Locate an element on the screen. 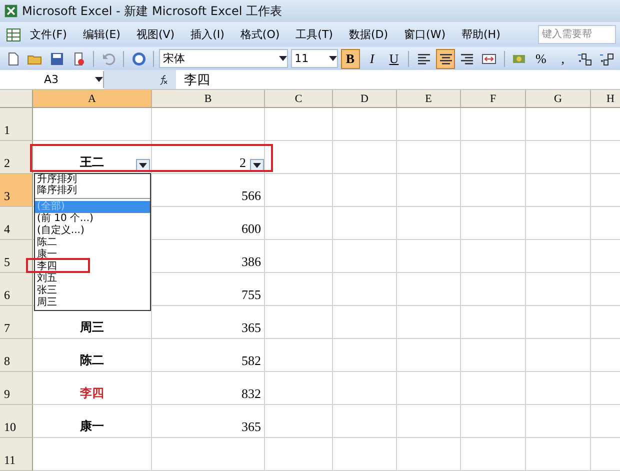 The image size is (620, 471). menu-item: 帮助(H) is located at coordinates (481, 34).